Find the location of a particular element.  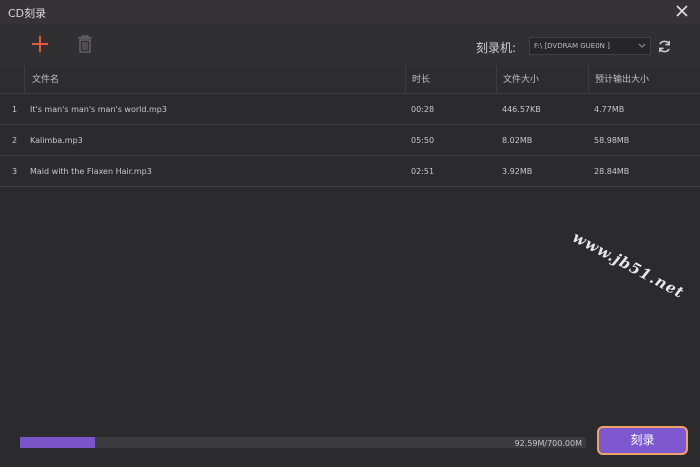

row-duration: 05:50 is located at coordinates (423, 140).